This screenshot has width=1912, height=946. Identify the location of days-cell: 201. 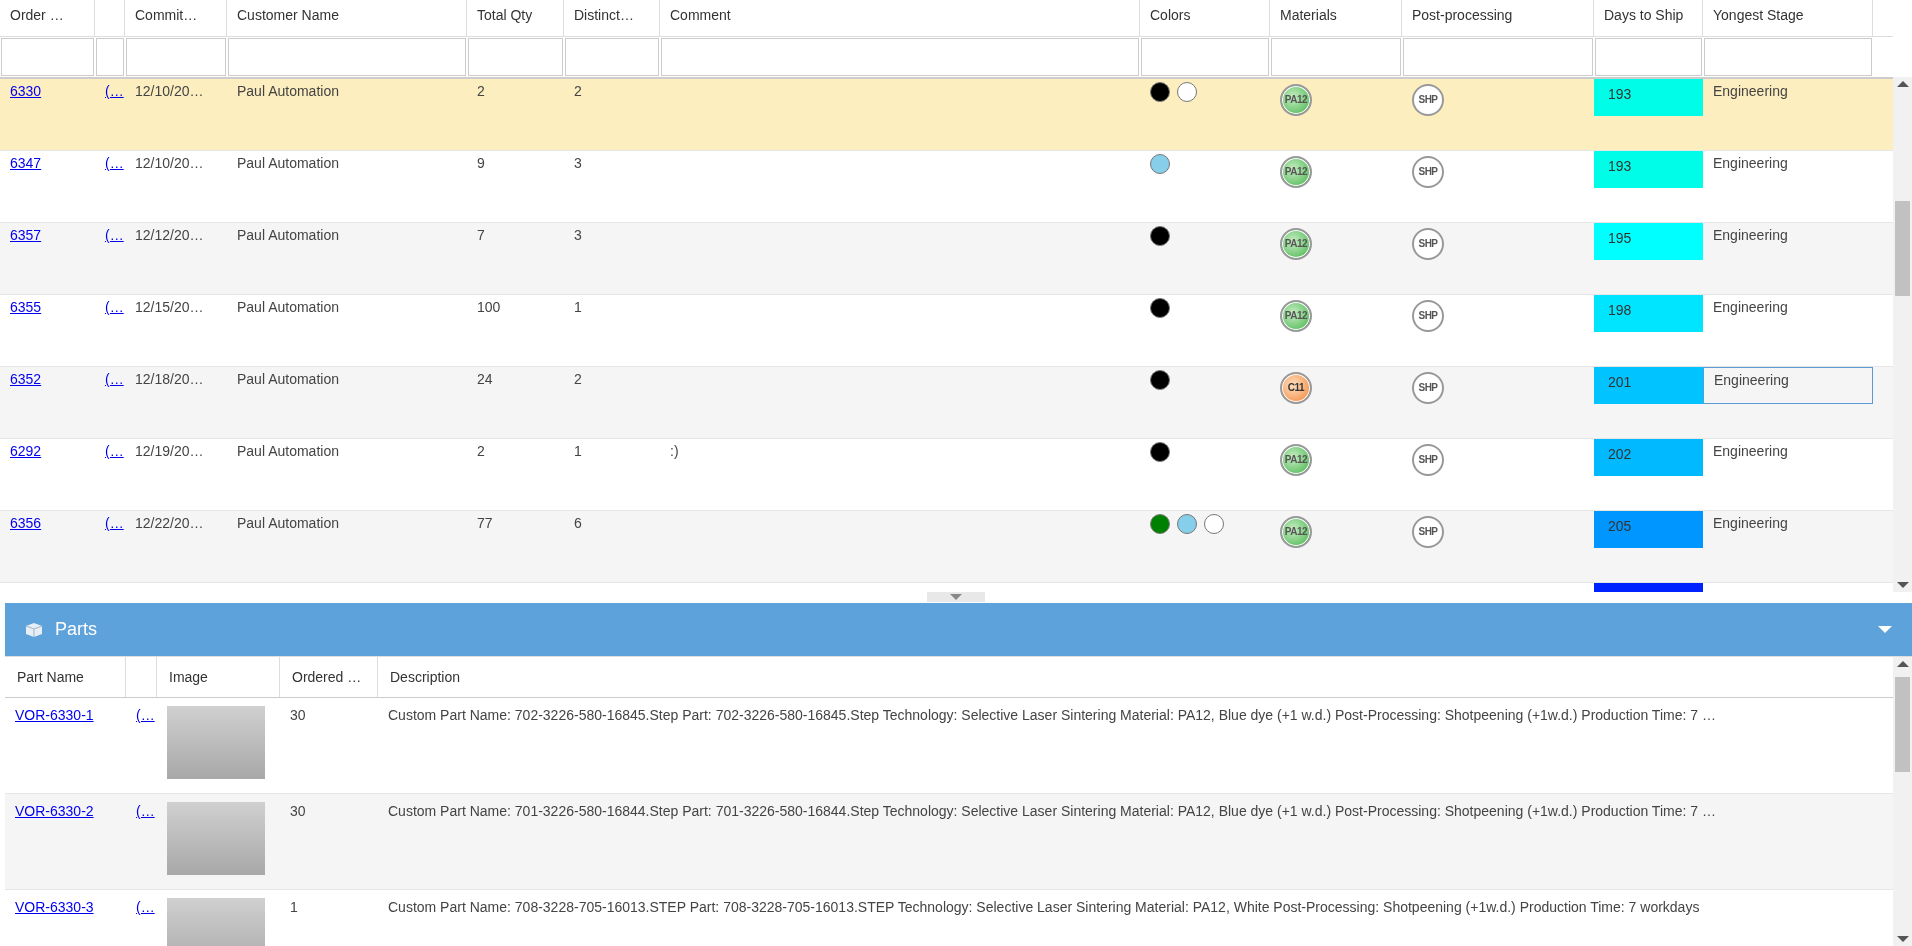
(1648, 385).